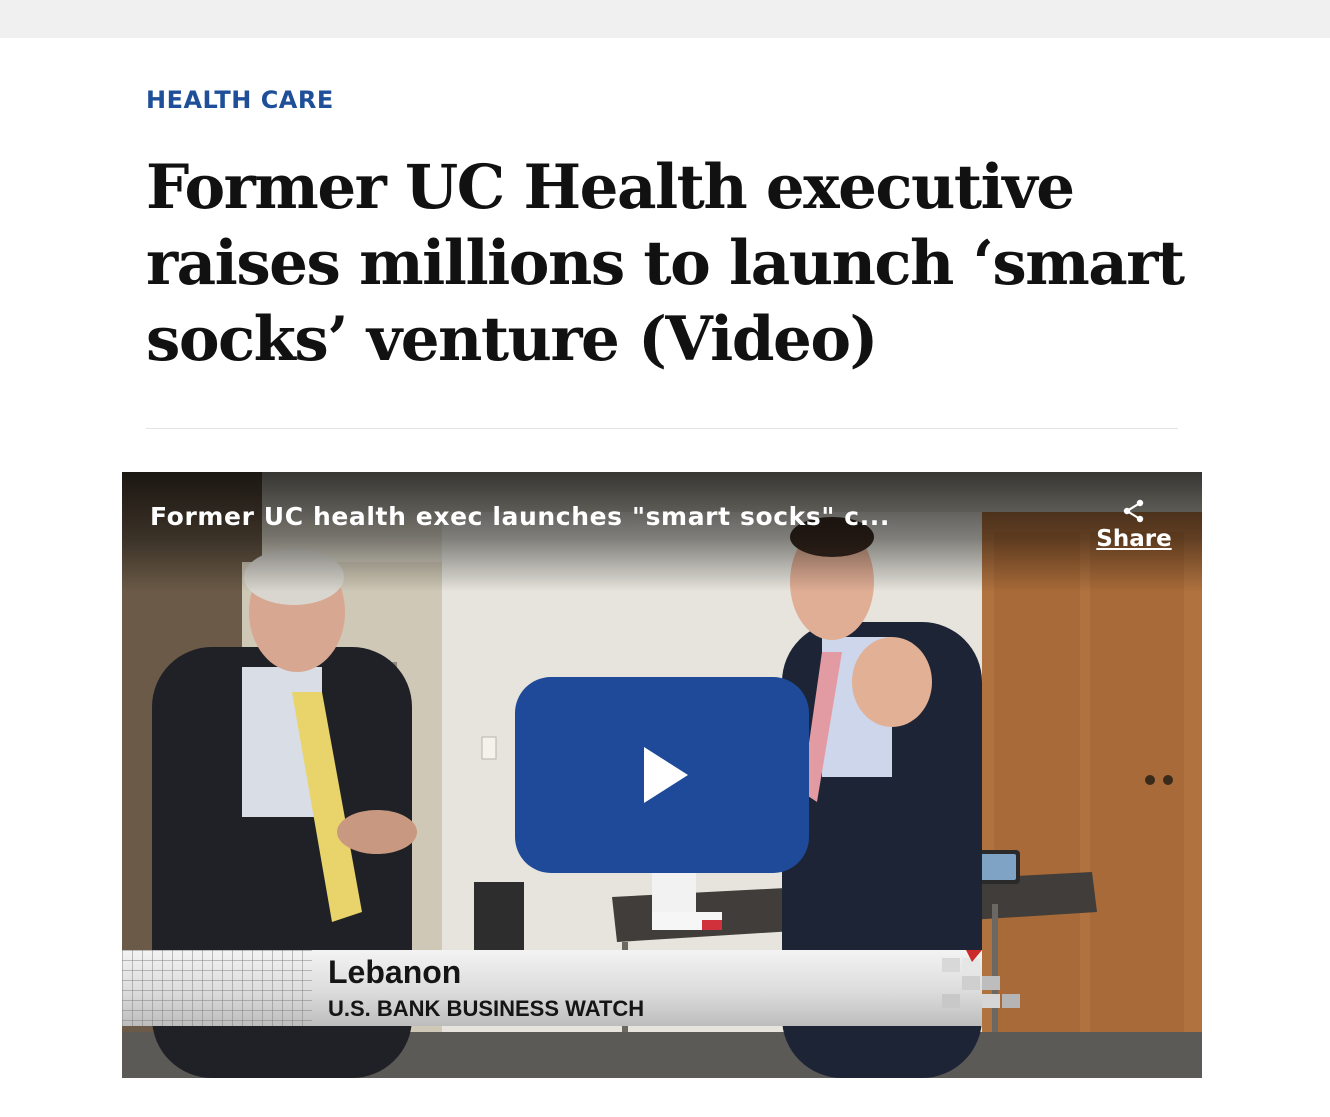 Image resolution: width=1330 pixels, height=1117 pixels. I want to click on lower-third-location: Lebanon, so click(395, 972).